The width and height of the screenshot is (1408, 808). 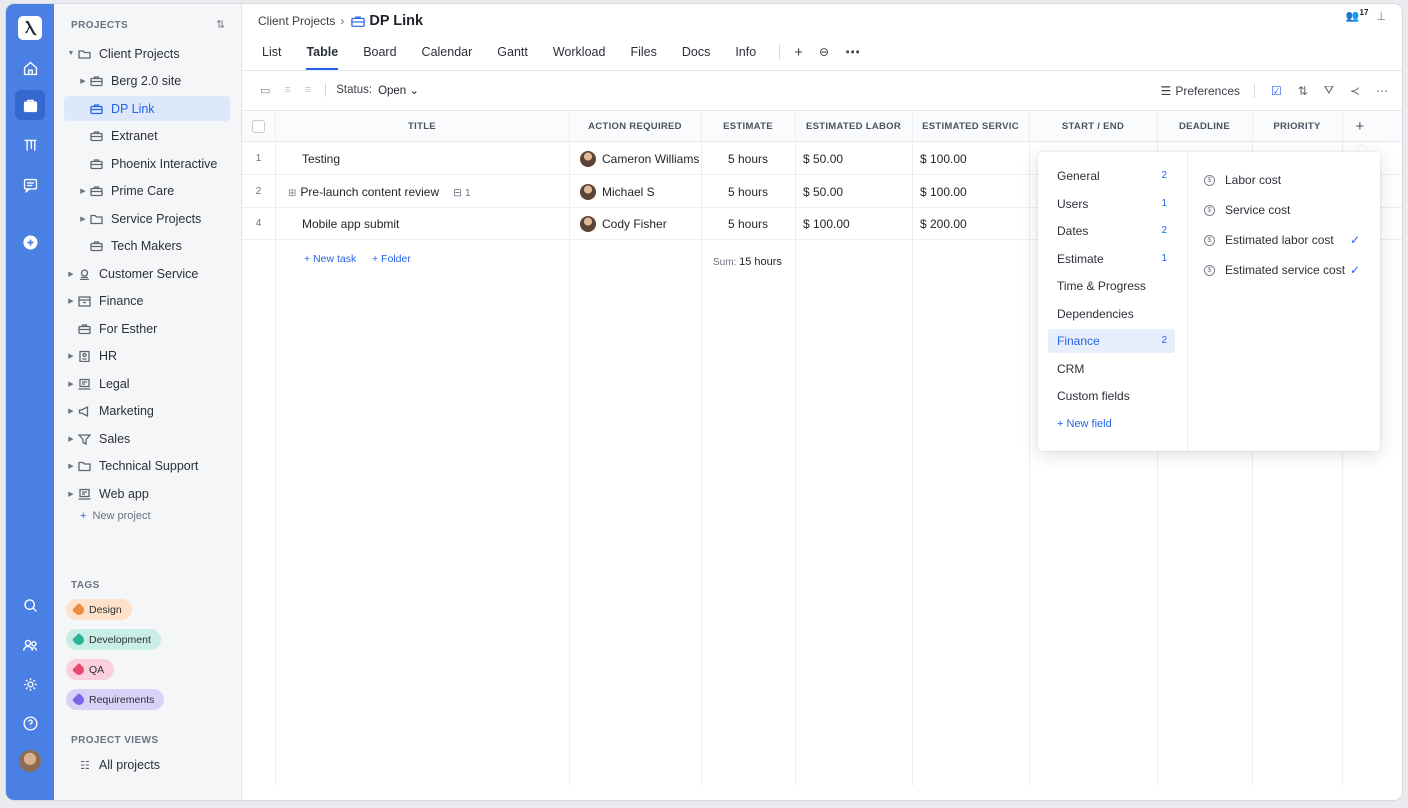 I want to click on sidebar-item-customer-service: ▶ Customer Service, so click(x=147, y=273).